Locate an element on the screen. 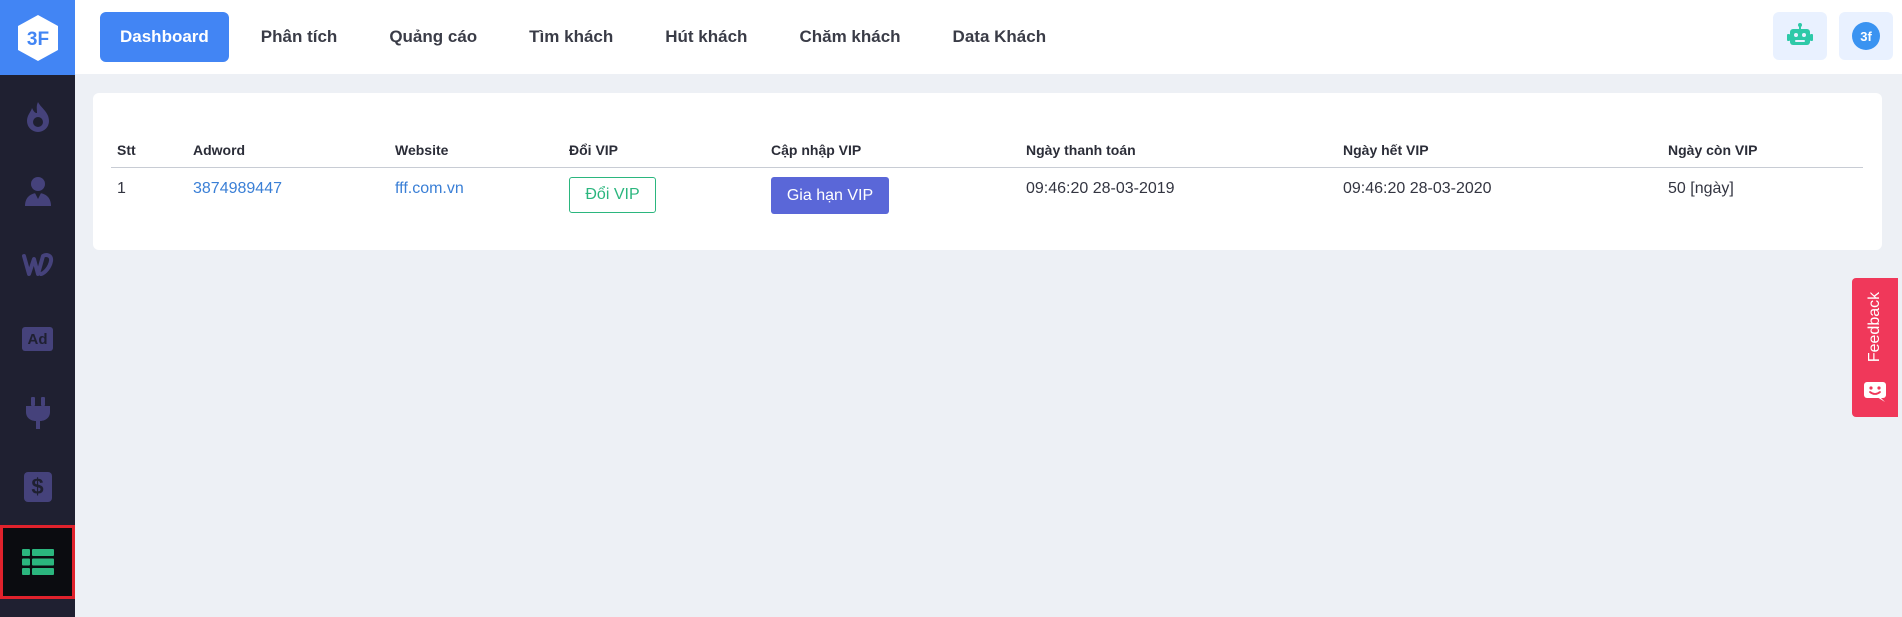  cell-expiry-date: 09:46:20 28-03-2020 is located at coordinates (1417, 188).